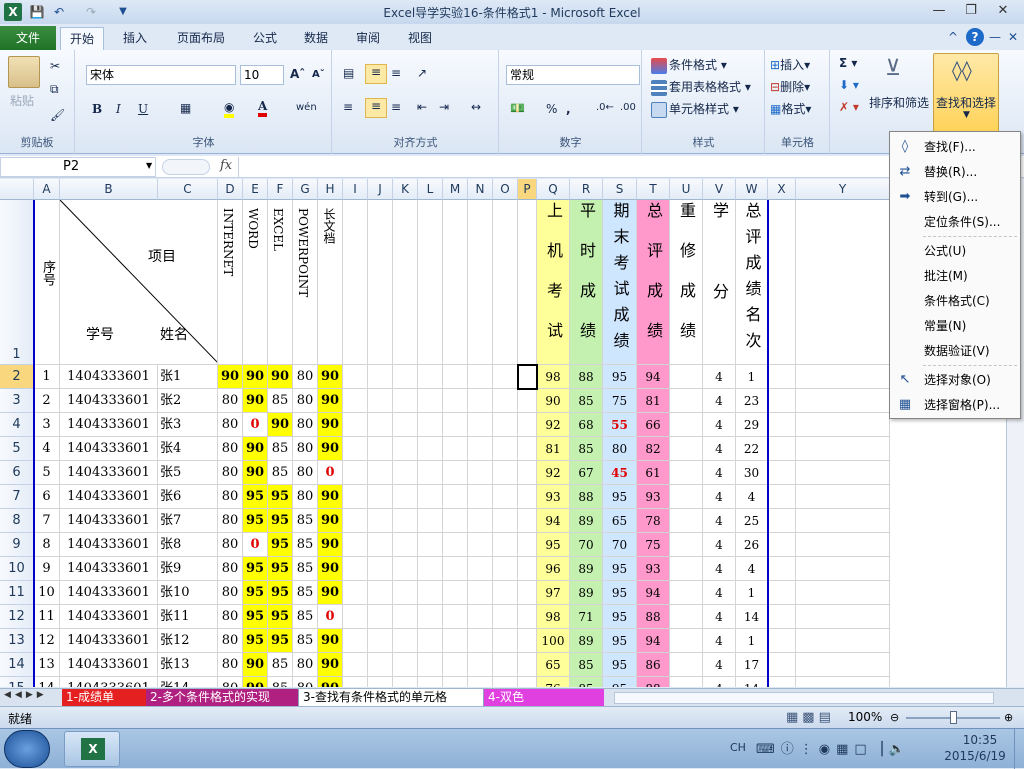 This screenshot has height=769, width=1024. I want to click on paste-button: 粘贴, so click(22, 100).